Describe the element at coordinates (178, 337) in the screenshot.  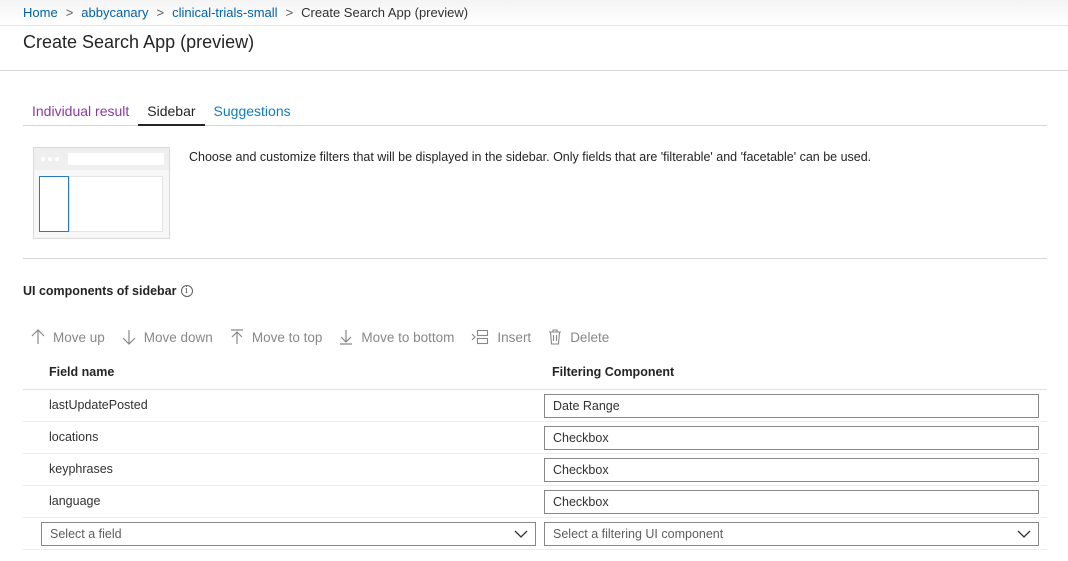
I see `move-down-label: Move down` at that location.